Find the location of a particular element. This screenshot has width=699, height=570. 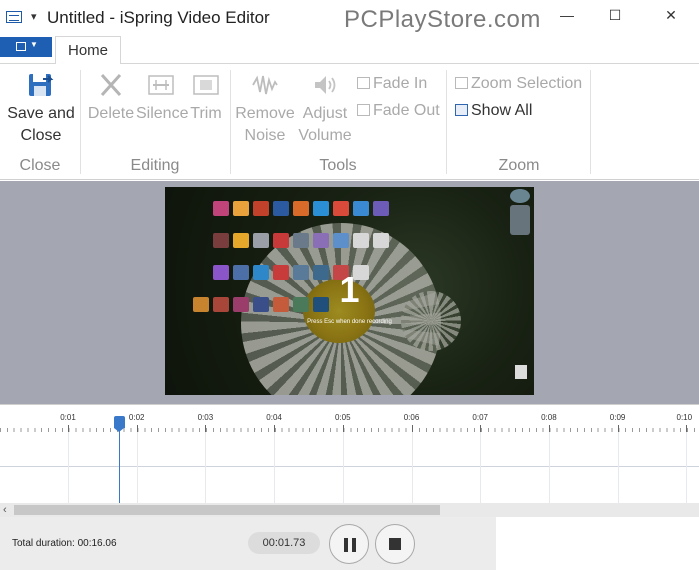

delete-label: Delete is located at coordinates (111, 113).